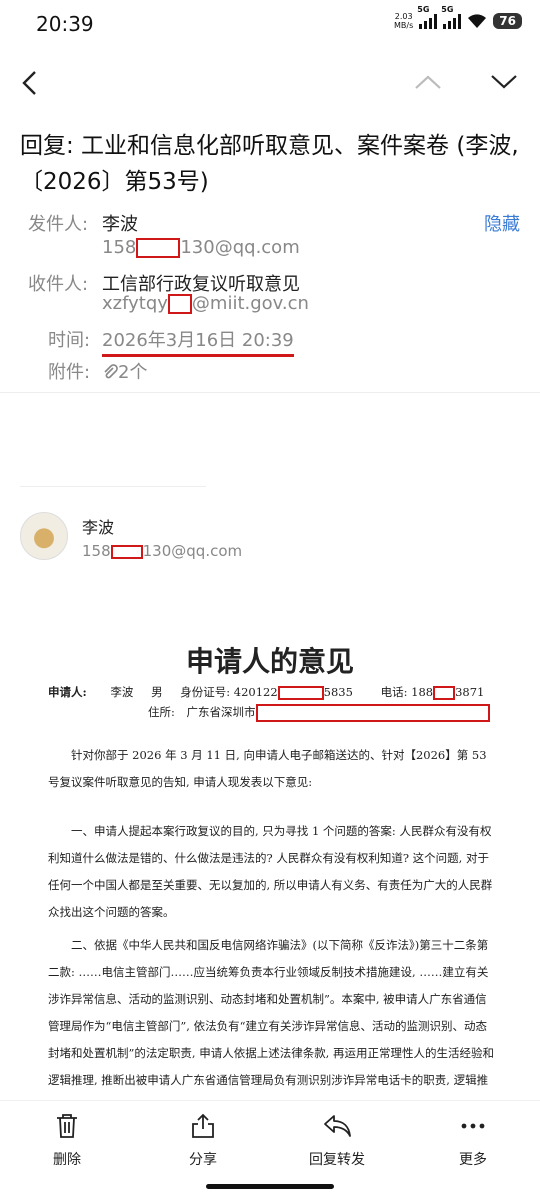 This screenshot has width=540, height=1200. Describe the element at coordinates (270, 25) in the screenshot. I see `status-bar: 20:39 2.03 MB/s 5G 5G 76` at that location.